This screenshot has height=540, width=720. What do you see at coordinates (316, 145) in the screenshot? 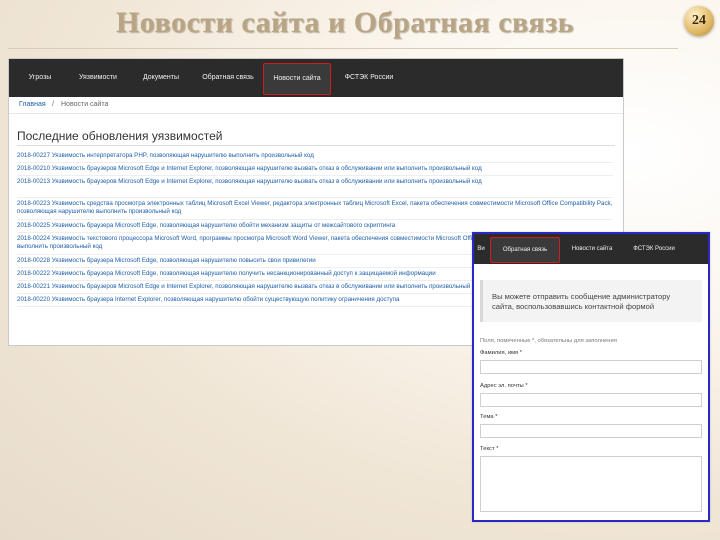
I see `heading-divider` at bounding box center [316, 145].